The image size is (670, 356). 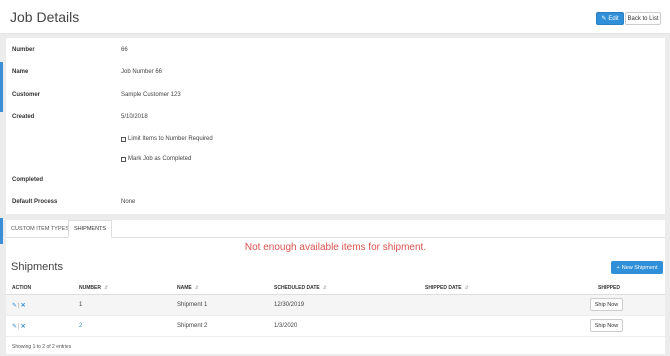 I want to click on tab-shipments: SHIPMENTS, so click(x=90, y=229).